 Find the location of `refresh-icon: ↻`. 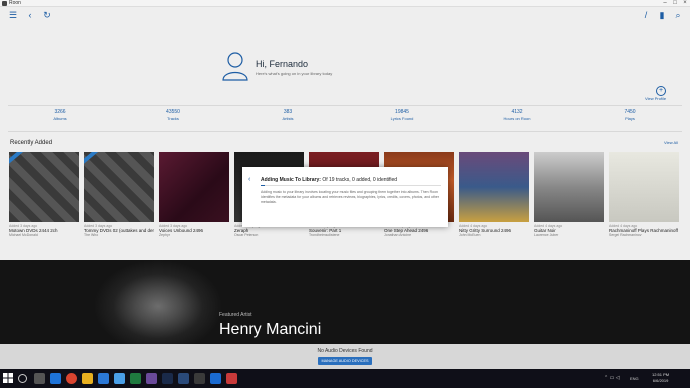

refresh-icon: ↻ is located at coordinates (47, 15).